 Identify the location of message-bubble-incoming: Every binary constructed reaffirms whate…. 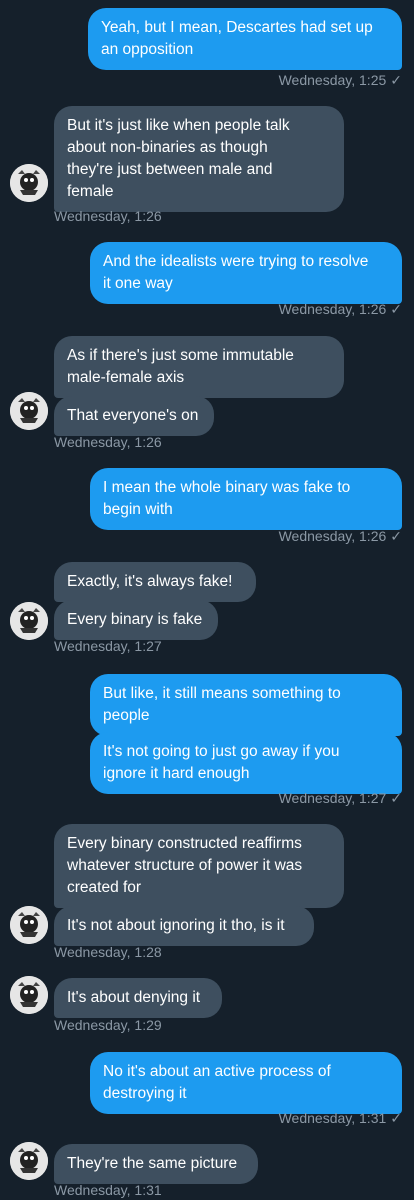
(199, 866).